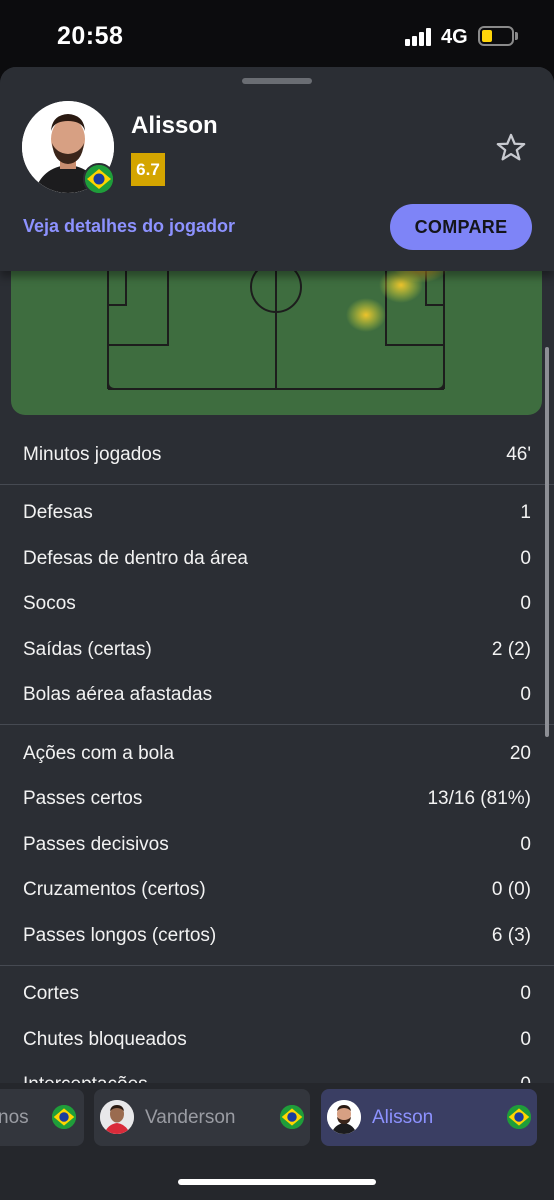 The image size is (554, 1200). I want to click on stat-value: 2 (2), so click(511, 649).